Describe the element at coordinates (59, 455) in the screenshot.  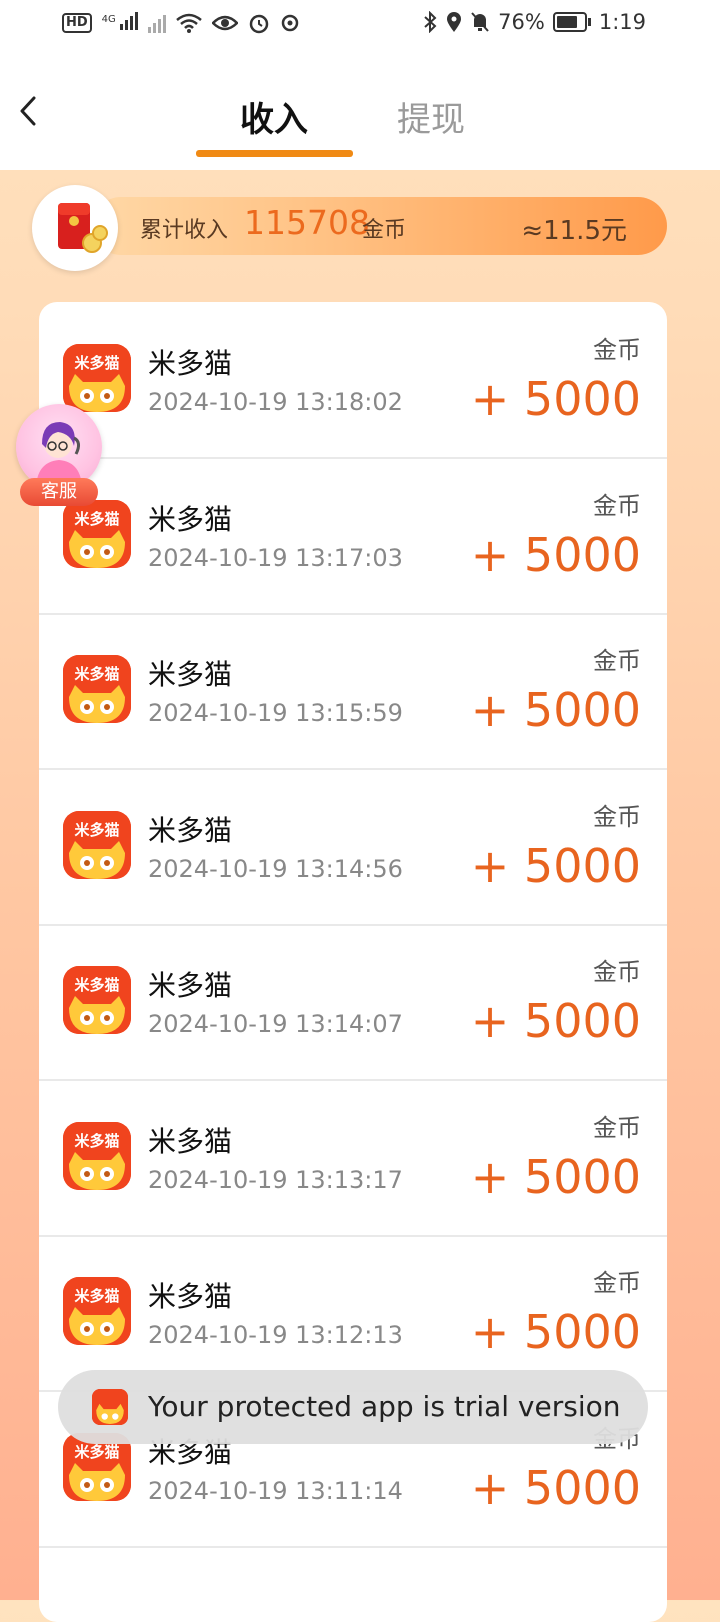
I see `customer-service-button: 客服` at that location.